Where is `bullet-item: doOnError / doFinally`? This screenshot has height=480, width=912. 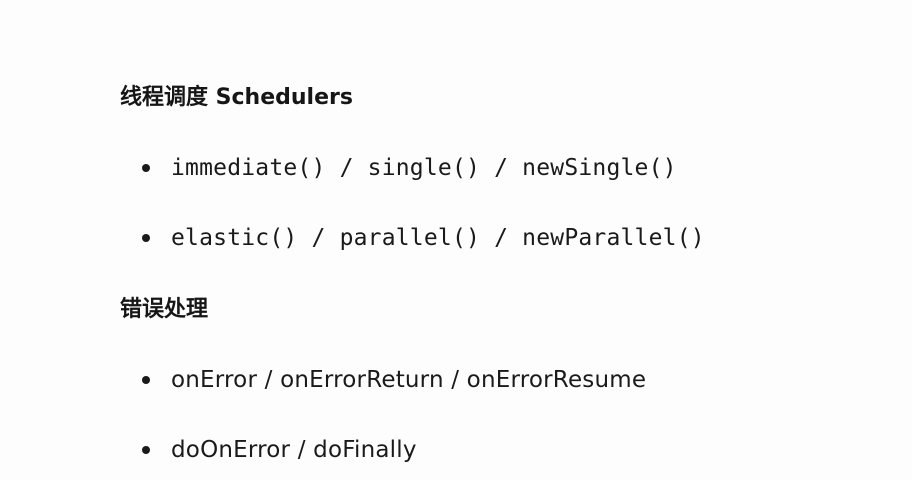 bullet-item: doOnError / doFinally is located at coordinates (279, 450).